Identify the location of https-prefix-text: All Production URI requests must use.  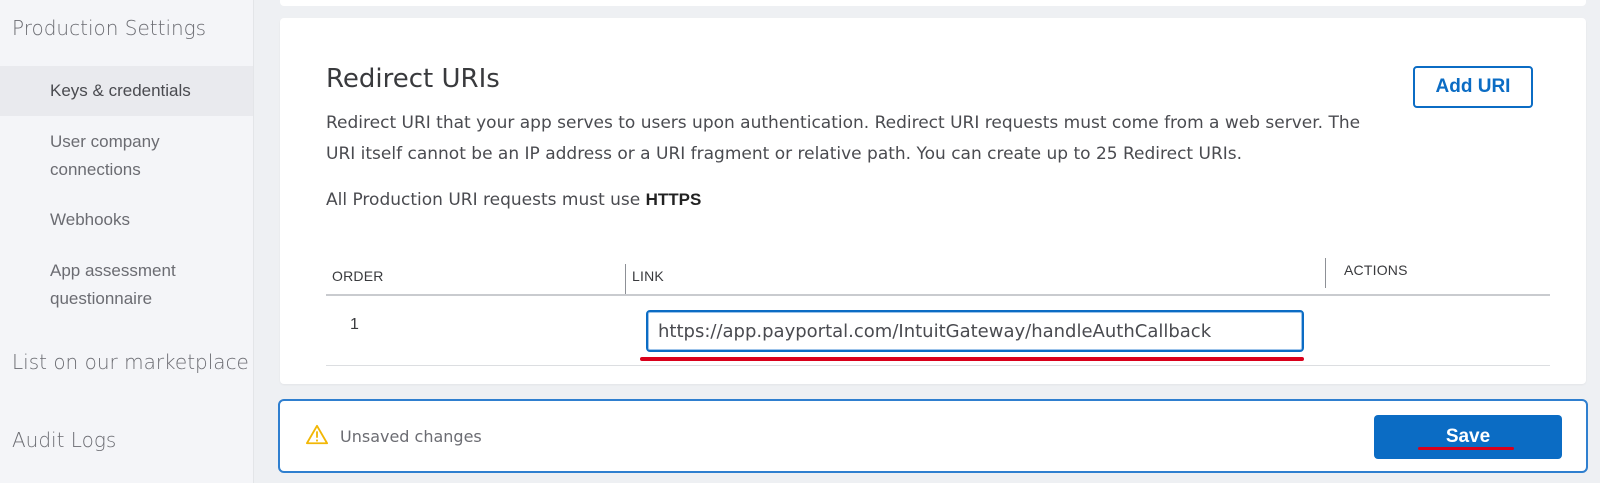
(483, 200).